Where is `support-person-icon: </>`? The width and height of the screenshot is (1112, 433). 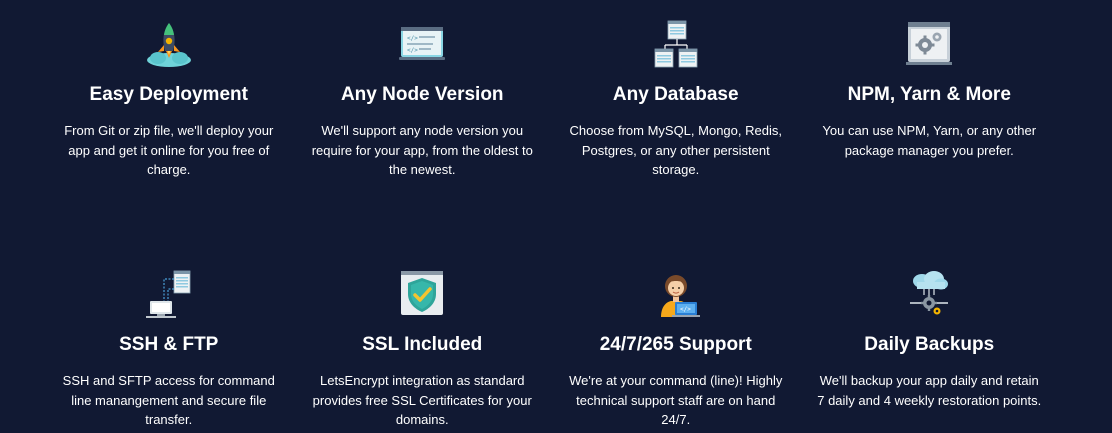
support-person-icon: </> is located at coordinates (680, 296).